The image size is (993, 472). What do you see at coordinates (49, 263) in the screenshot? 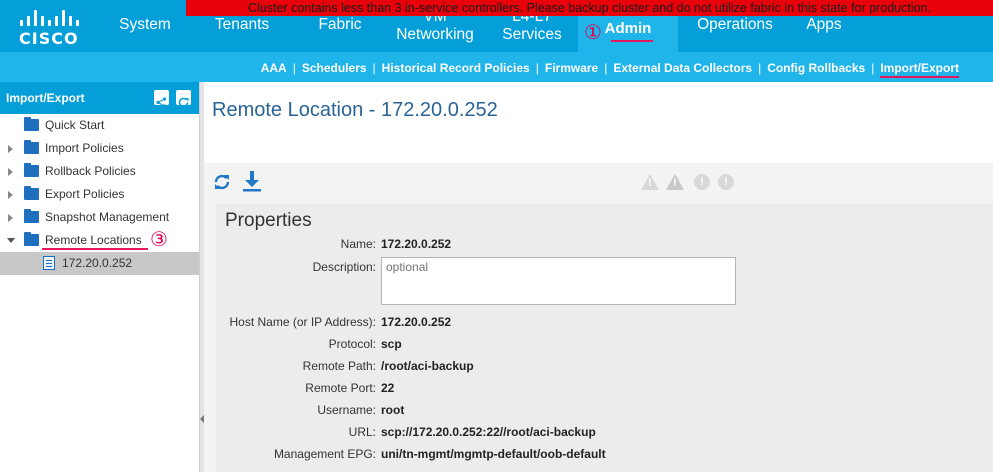
I see `remote-location-icon` at bounding box center [49, 263].